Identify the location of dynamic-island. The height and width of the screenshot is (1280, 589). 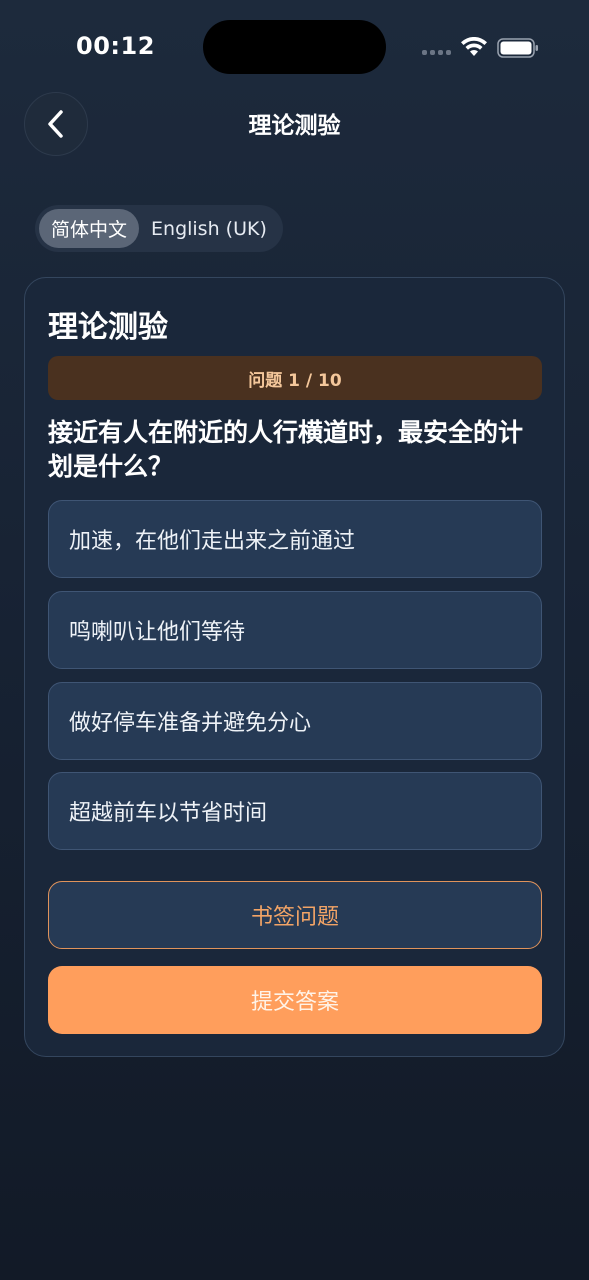
(294, 47).